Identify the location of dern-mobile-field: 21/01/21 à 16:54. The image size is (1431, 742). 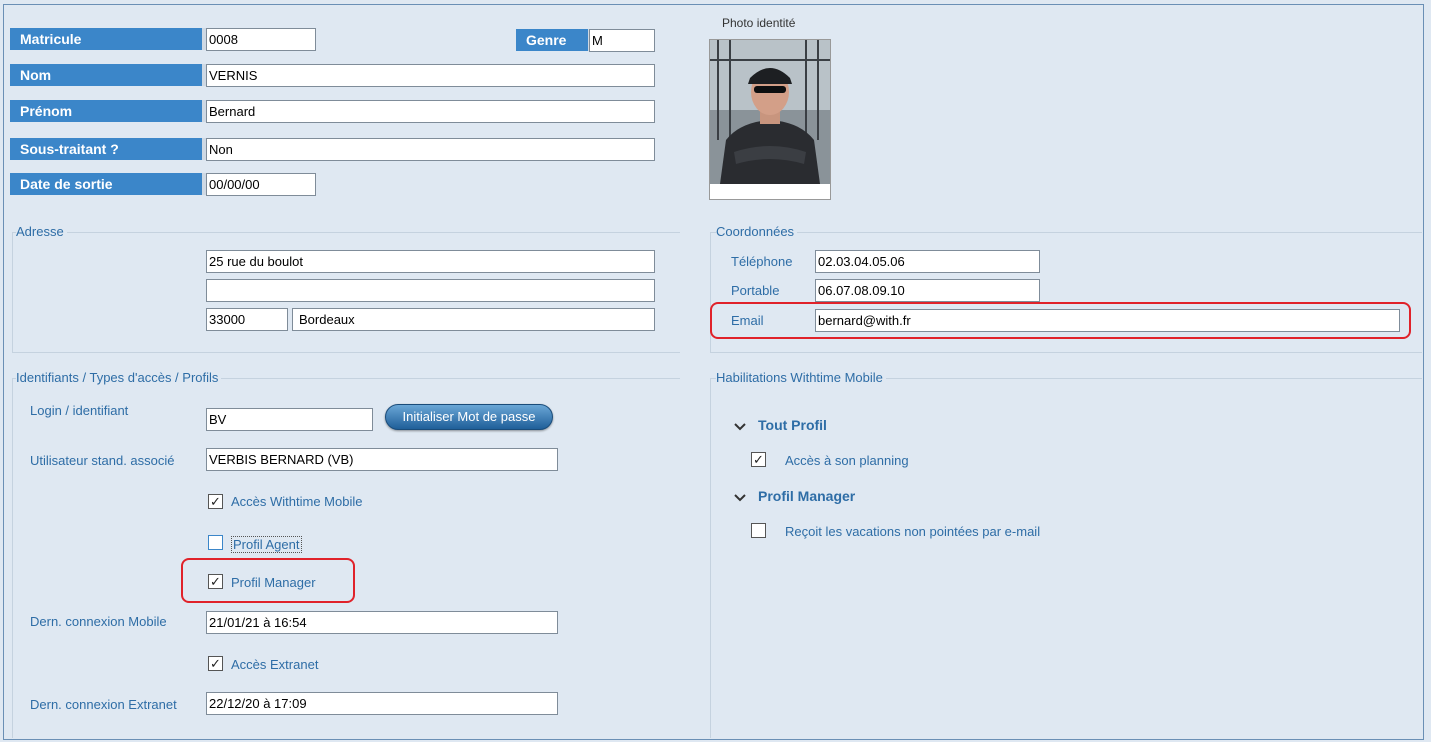
(382, 622).